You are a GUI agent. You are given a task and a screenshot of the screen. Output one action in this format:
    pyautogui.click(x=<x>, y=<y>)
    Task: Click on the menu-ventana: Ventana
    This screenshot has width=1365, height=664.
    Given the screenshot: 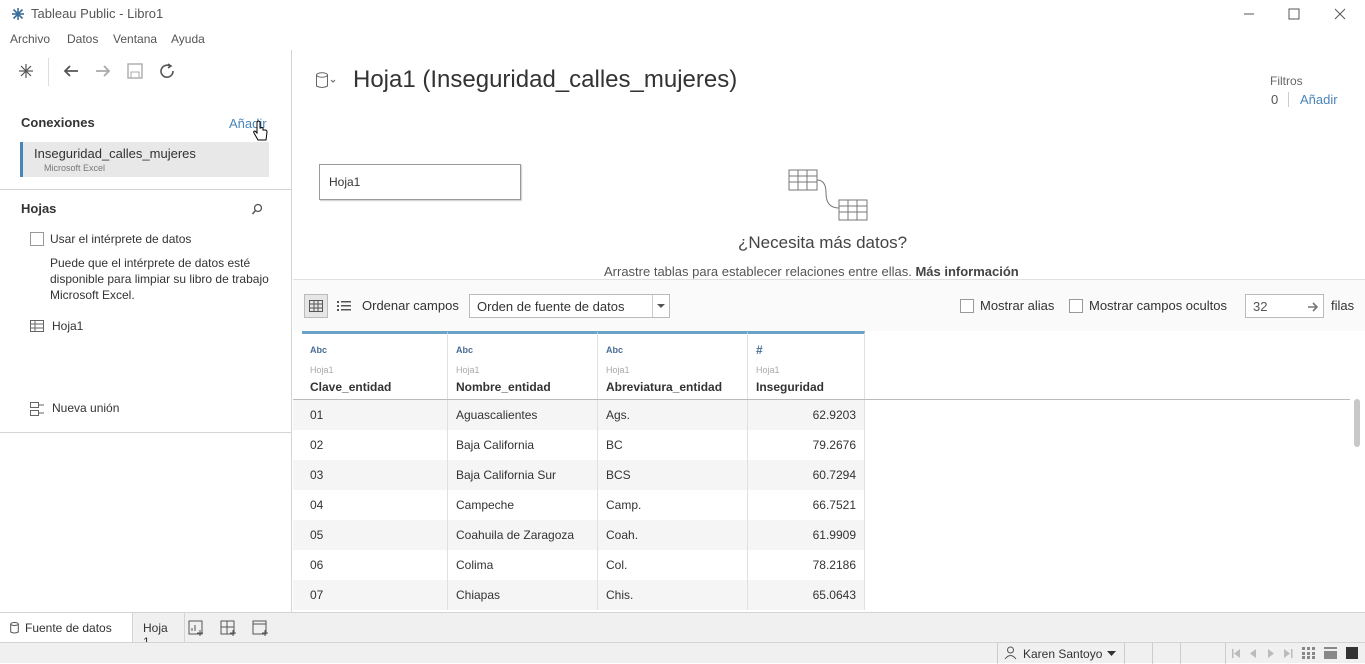 What is the action you would take?
    pyautogui.click(x=135, y=39)
    